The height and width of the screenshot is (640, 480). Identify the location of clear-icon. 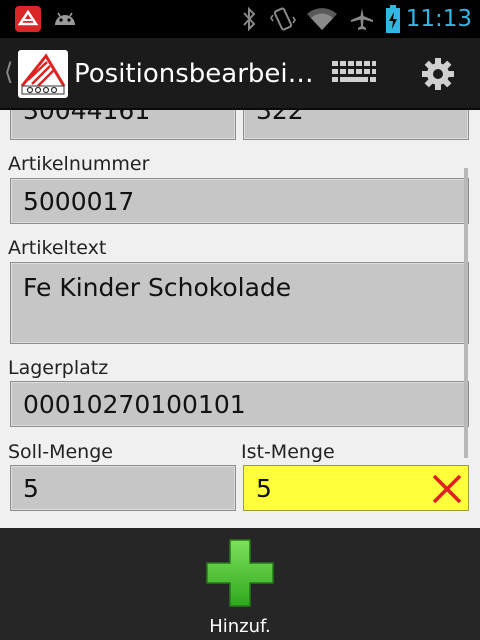
(447, 489).